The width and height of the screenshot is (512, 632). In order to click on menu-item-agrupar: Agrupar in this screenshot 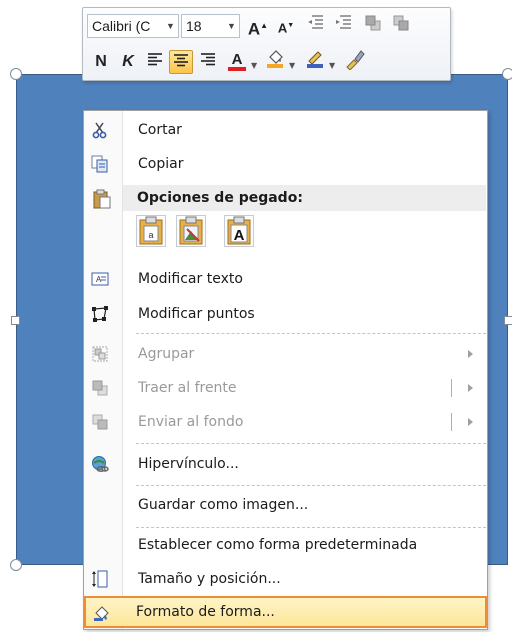, I will do `click(285, 354)`.